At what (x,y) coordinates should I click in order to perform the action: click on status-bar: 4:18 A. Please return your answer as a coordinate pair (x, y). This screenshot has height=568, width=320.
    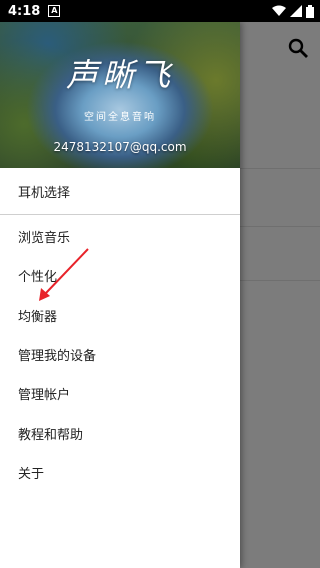
    Looking at the image, I should click on (160, 11).